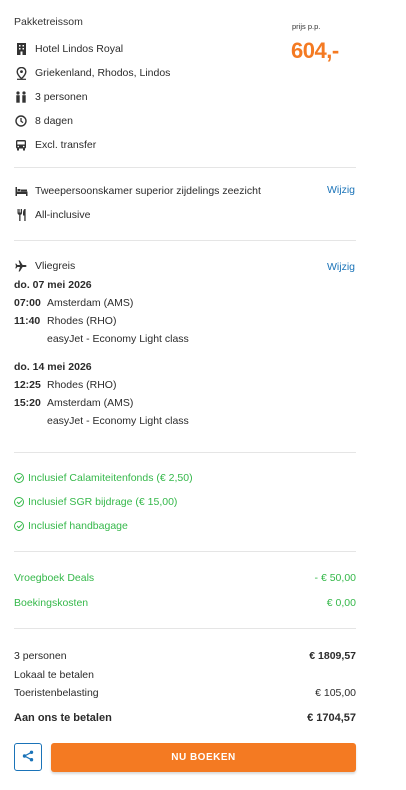  I want to click on inclusion-text: Inclusief SGR bijdrage (€ 15,00), so click(103, 502).